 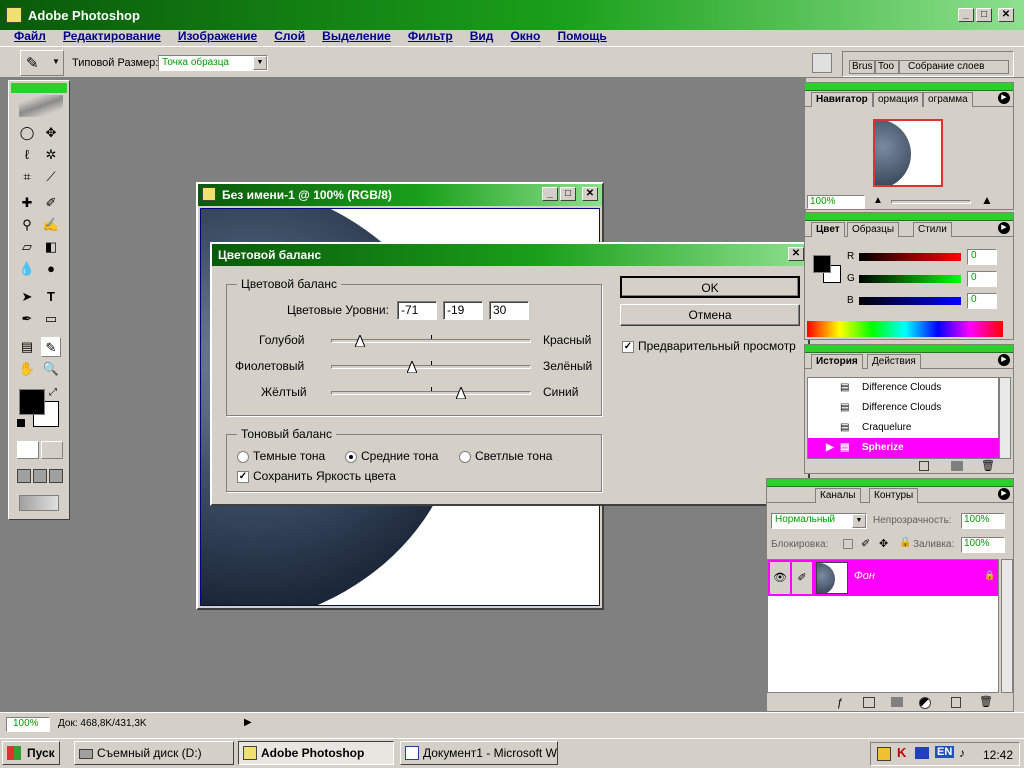 I want to click on healing-brush-tool-icon: ✚, so click(x=27, y=203).